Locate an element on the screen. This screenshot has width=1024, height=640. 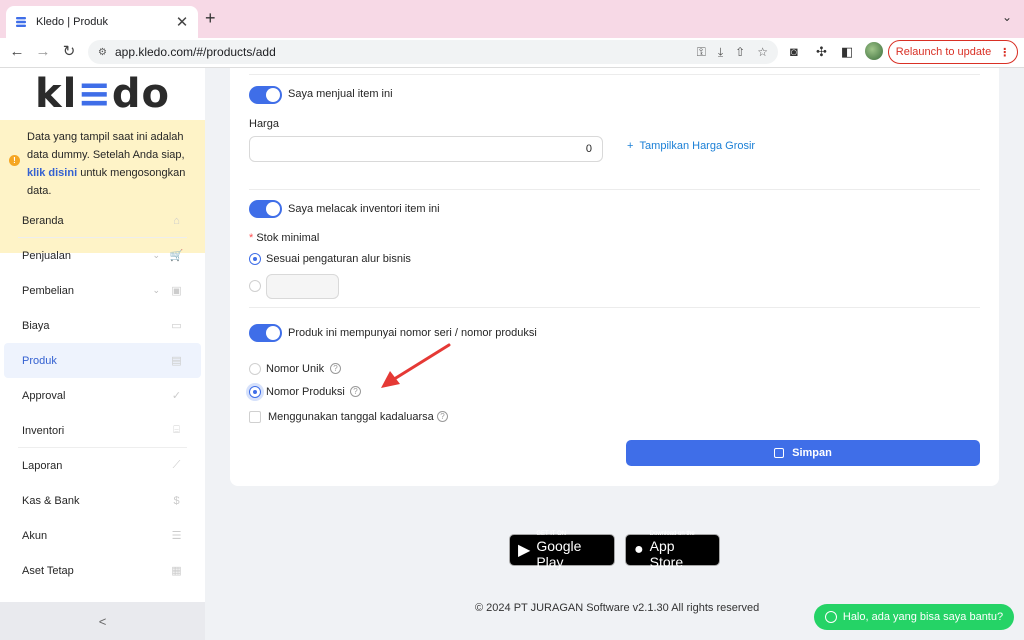
sidebar-item-approval: Approval ✓ is located at coordinates (102, 395).